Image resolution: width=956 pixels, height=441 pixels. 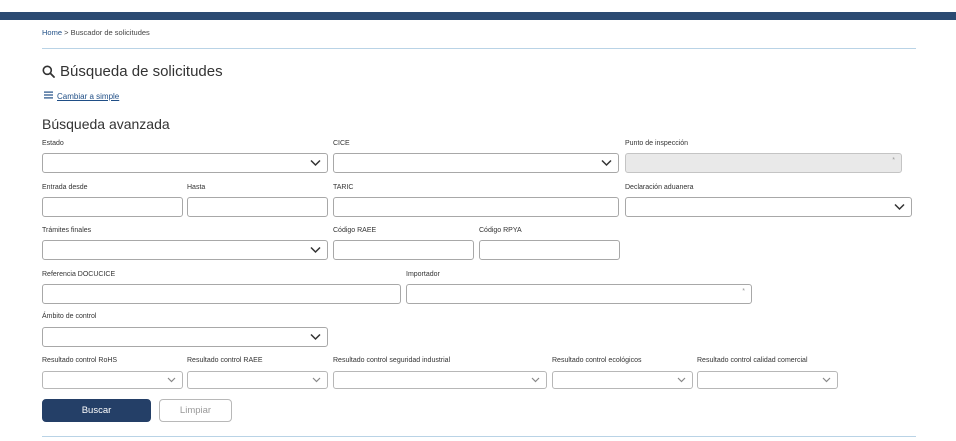 I want to click on ambito-control-select, so click(x=185, y=337).